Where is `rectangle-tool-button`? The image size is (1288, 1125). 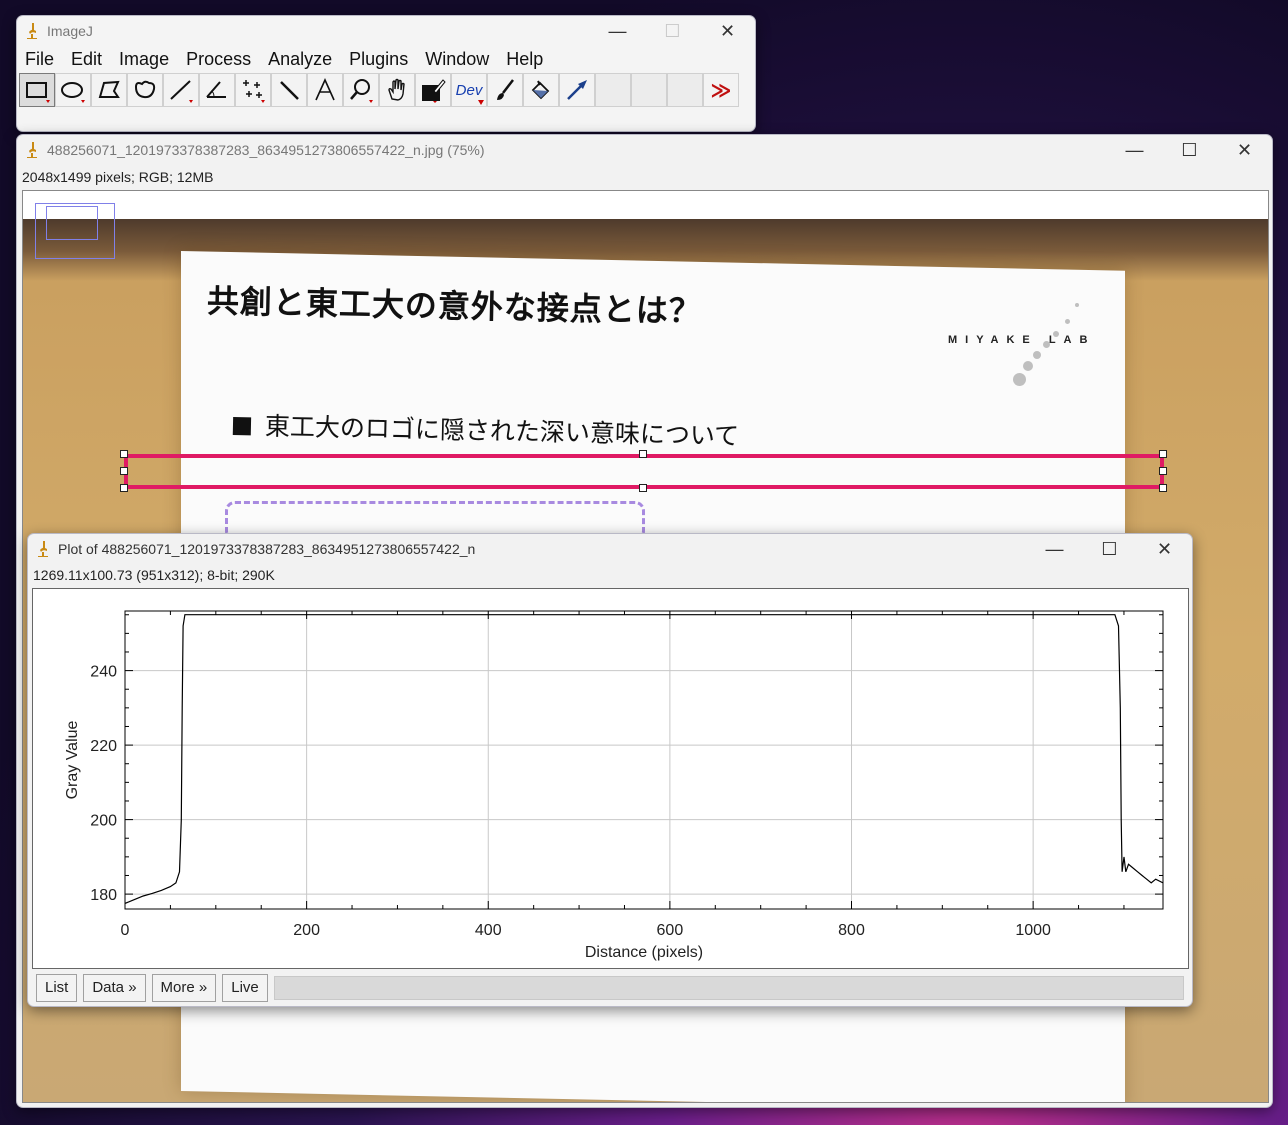 rectangle-tool-button is located at coordinates (37, 90).